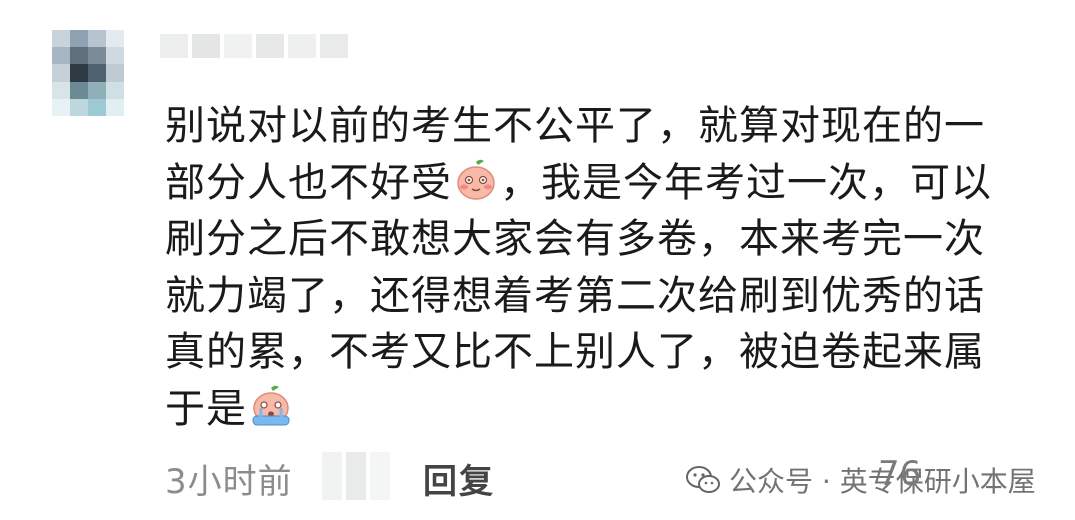 This screenshot has height=520, width=1075. I want to click on reply-button: 回复, so click(459, 478).